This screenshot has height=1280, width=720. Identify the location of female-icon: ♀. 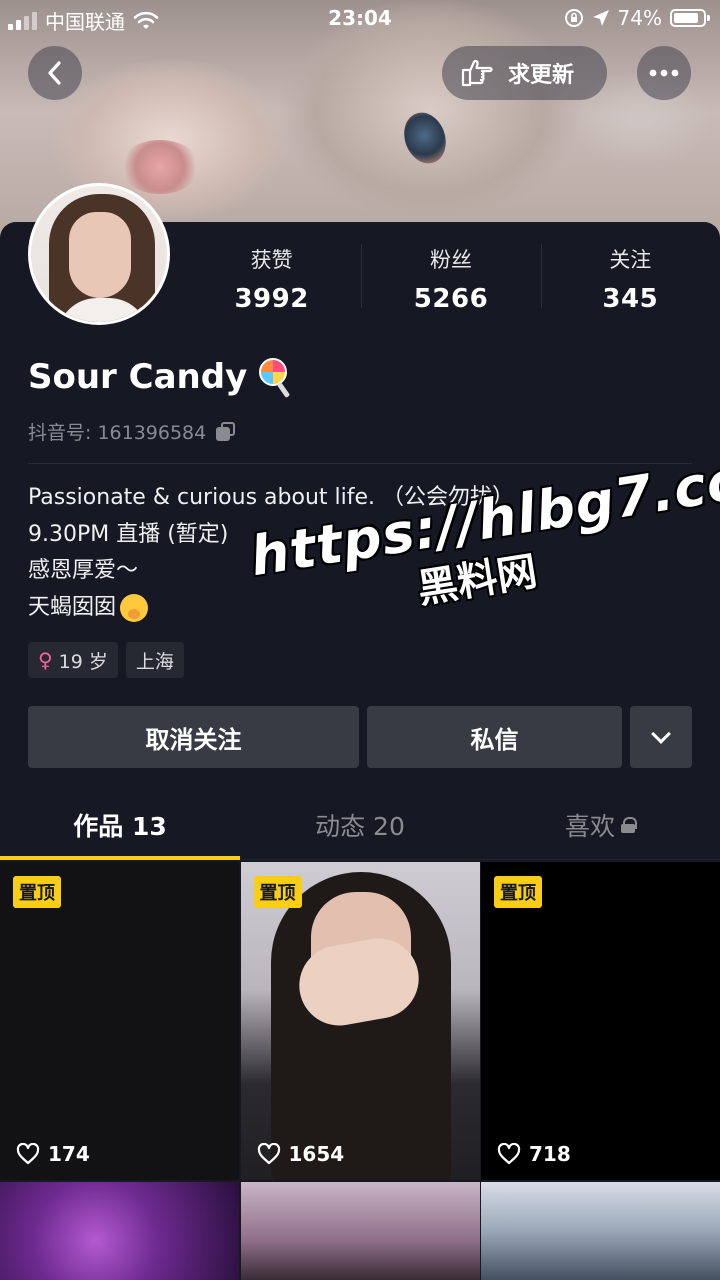
(45, 660).